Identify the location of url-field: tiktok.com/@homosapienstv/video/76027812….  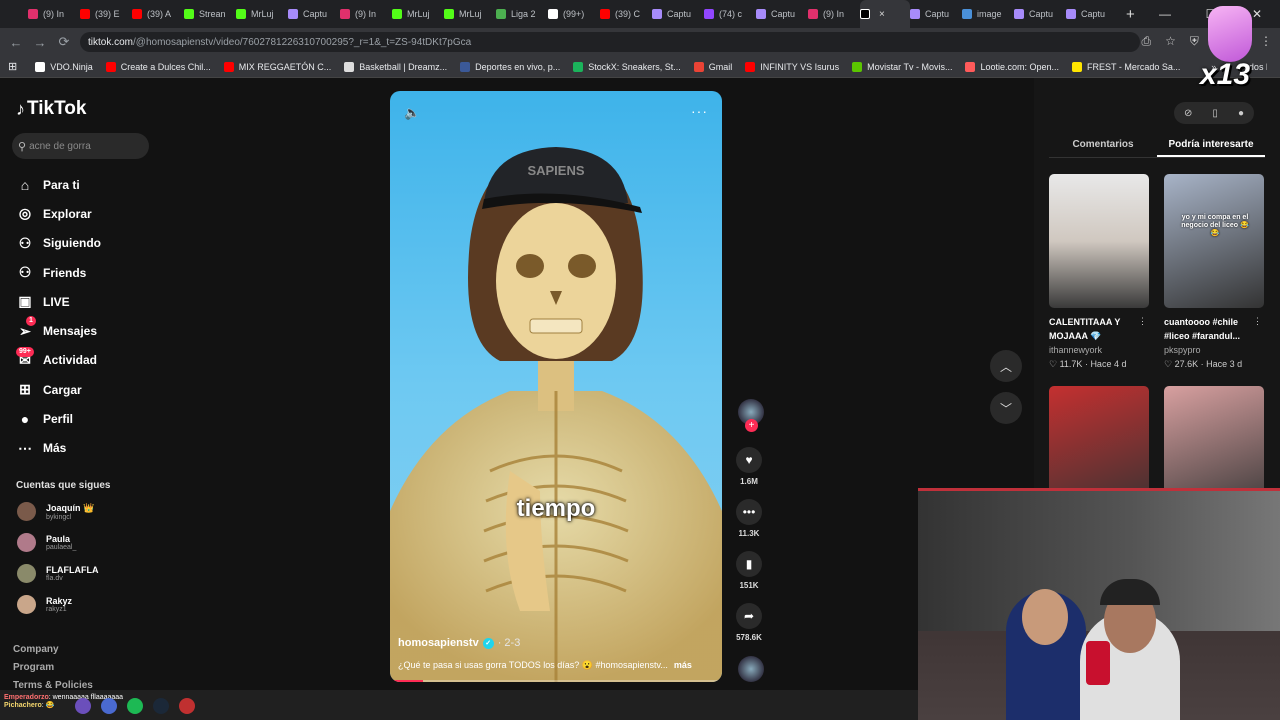
(610, 42).